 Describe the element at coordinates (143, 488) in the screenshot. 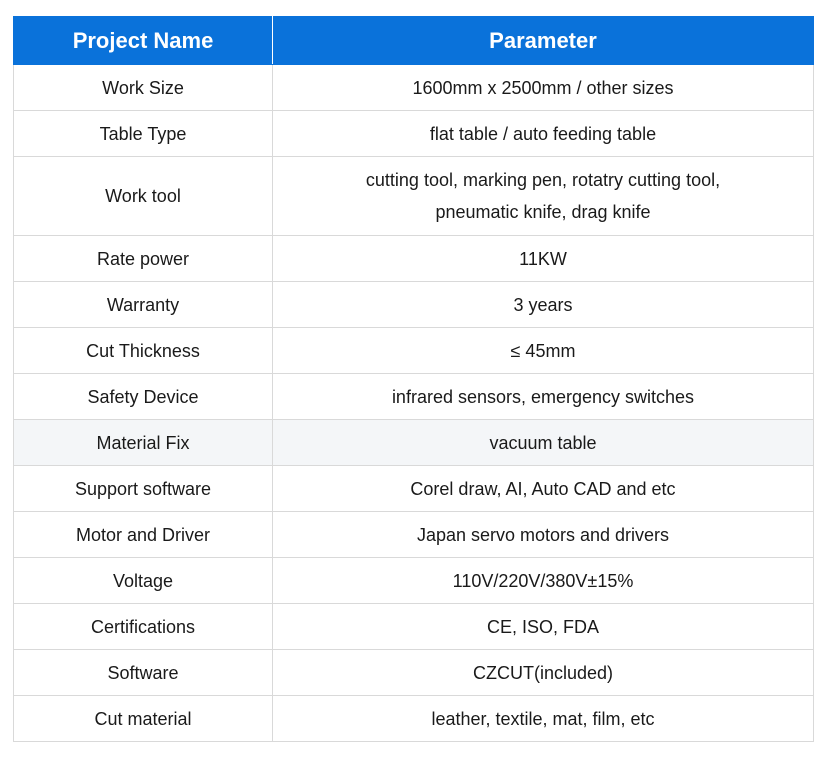

I see `row-name: Support software` at that location.